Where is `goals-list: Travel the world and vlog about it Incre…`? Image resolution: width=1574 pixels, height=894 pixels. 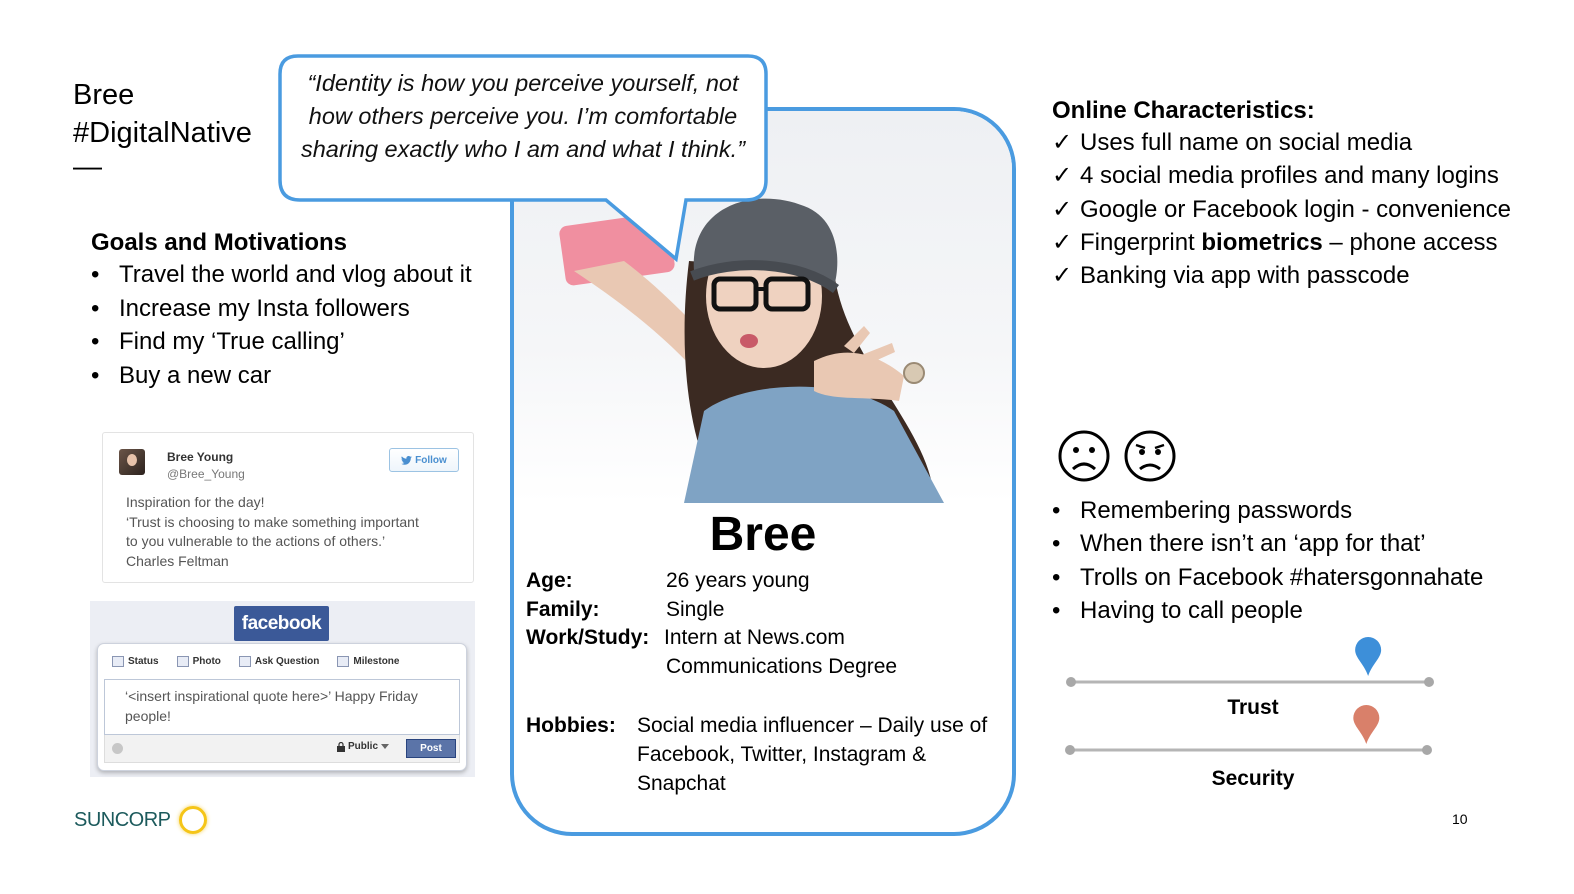 goals-list: Travel the world and vlog about it Incre… is located at coordinates (301, 325).